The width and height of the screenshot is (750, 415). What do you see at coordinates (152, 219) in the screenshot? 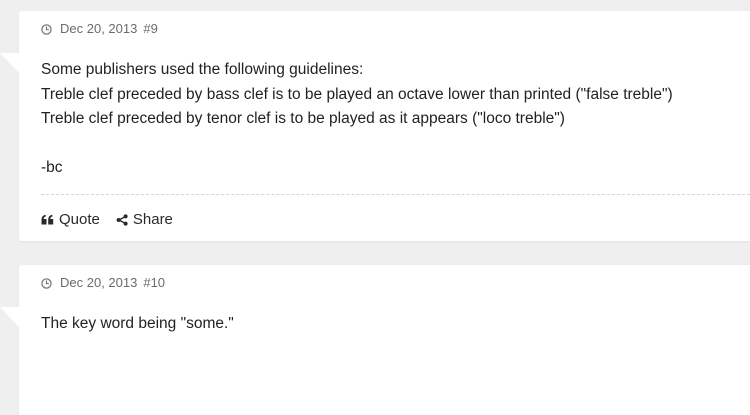
I see `share-button-label: Share` at bounding box center [152, 219].